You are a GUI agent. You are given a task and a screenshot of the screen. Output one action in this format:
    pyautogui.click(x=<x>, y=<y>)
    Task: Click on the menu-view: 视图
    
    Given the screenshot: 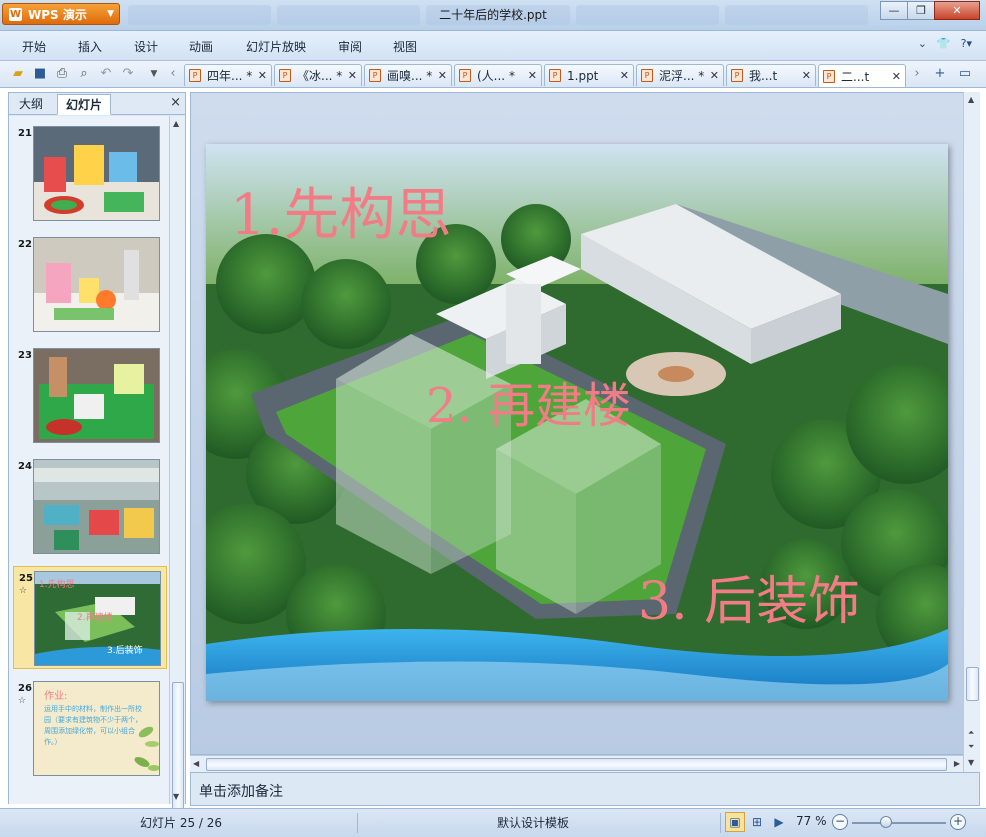 What is the action you would take?
    pyautogui.click(x=405, y=46)
    